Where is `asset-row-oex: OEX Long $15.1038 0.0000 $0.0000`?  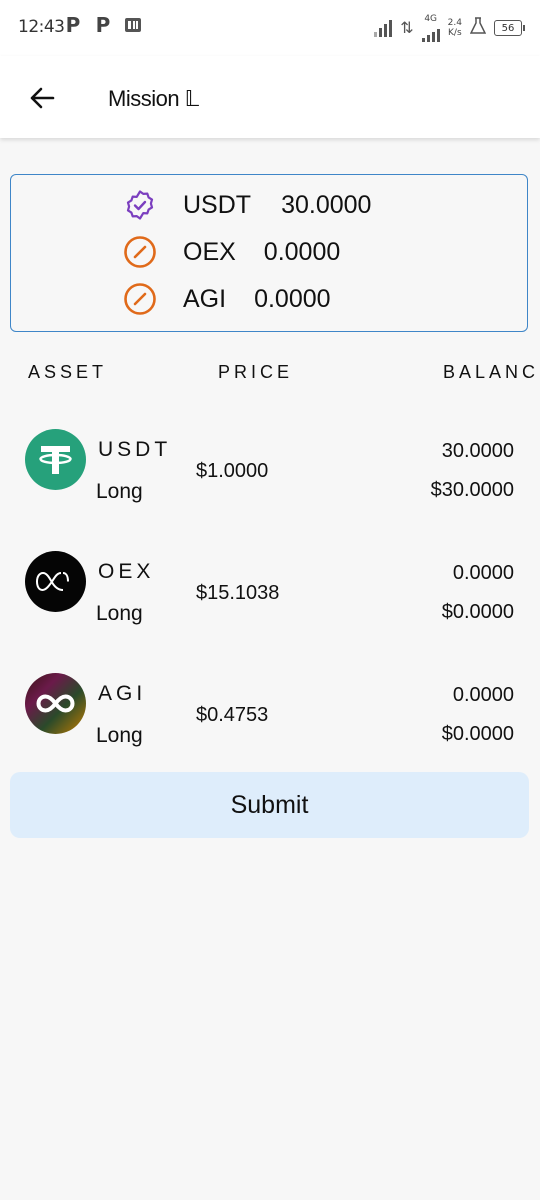 asset-row-oex: OEX Long $15.1038 0.0000 $0.0000 is located at coordinates (270, 592).